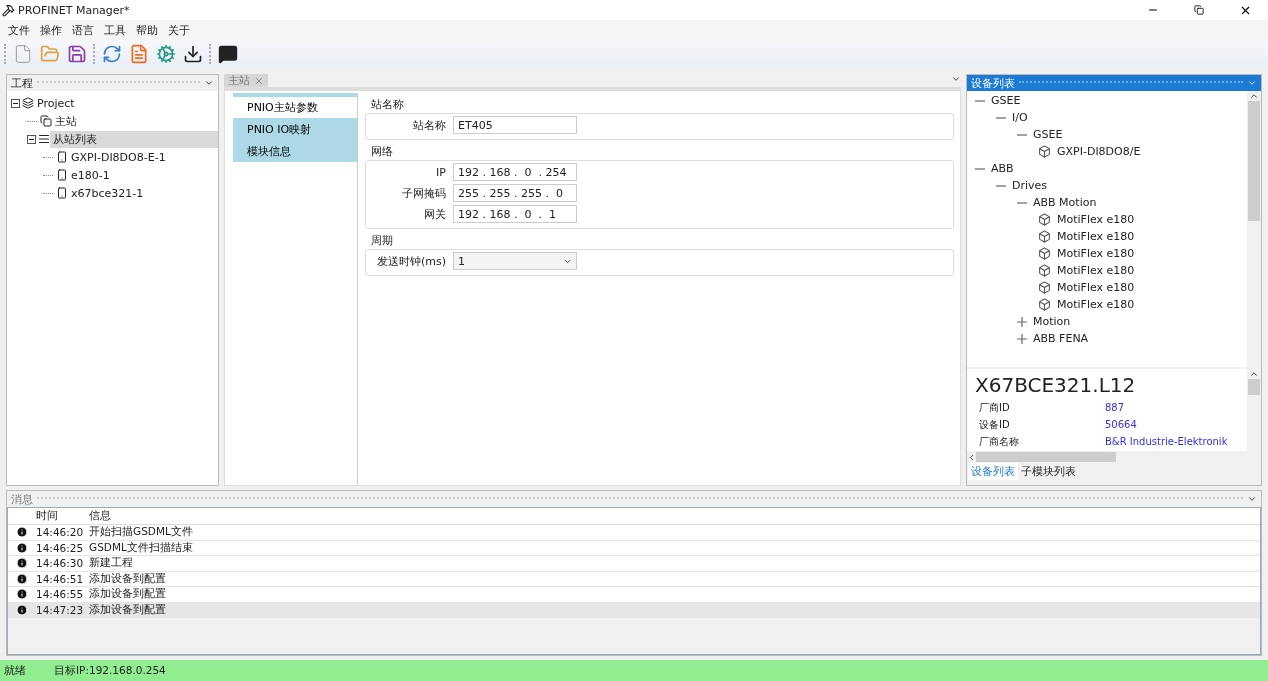  Describe the element at coordinates (22, 499) in the screenshot. I see `panel-title: 消息` at that location.